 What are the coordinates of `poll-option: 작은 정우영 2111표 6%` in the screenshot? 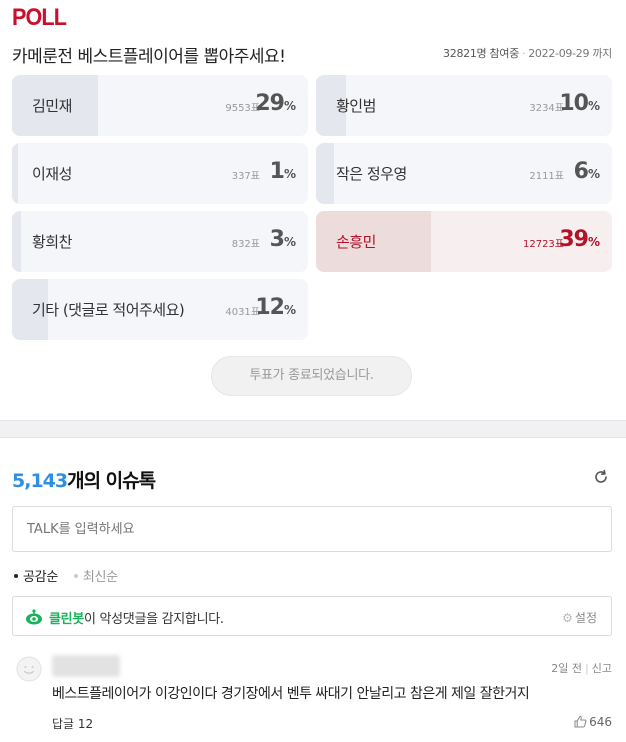 It's located at (464, 173).